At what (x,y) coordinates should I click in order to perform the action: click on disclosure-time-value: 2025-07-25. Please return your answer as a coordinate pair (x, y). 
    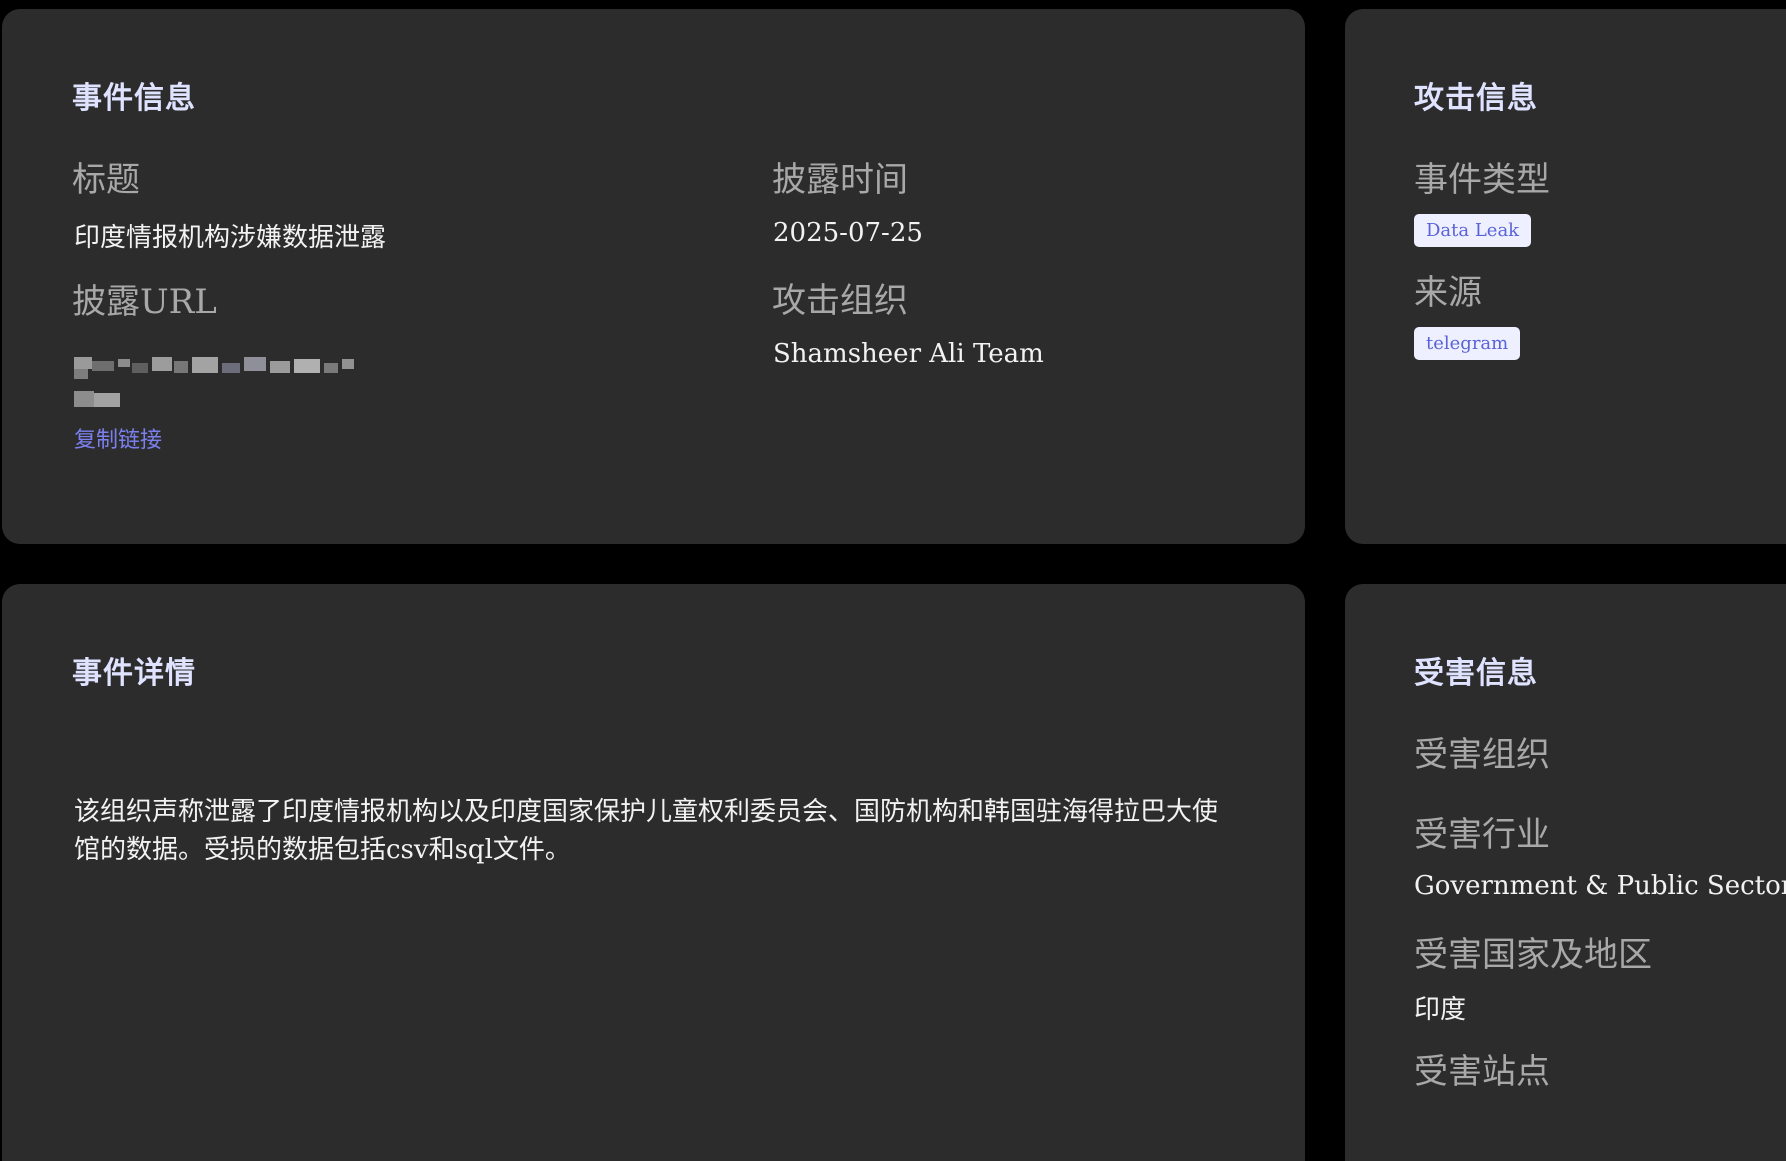
    Looking at the image, I should click on (848, 233).